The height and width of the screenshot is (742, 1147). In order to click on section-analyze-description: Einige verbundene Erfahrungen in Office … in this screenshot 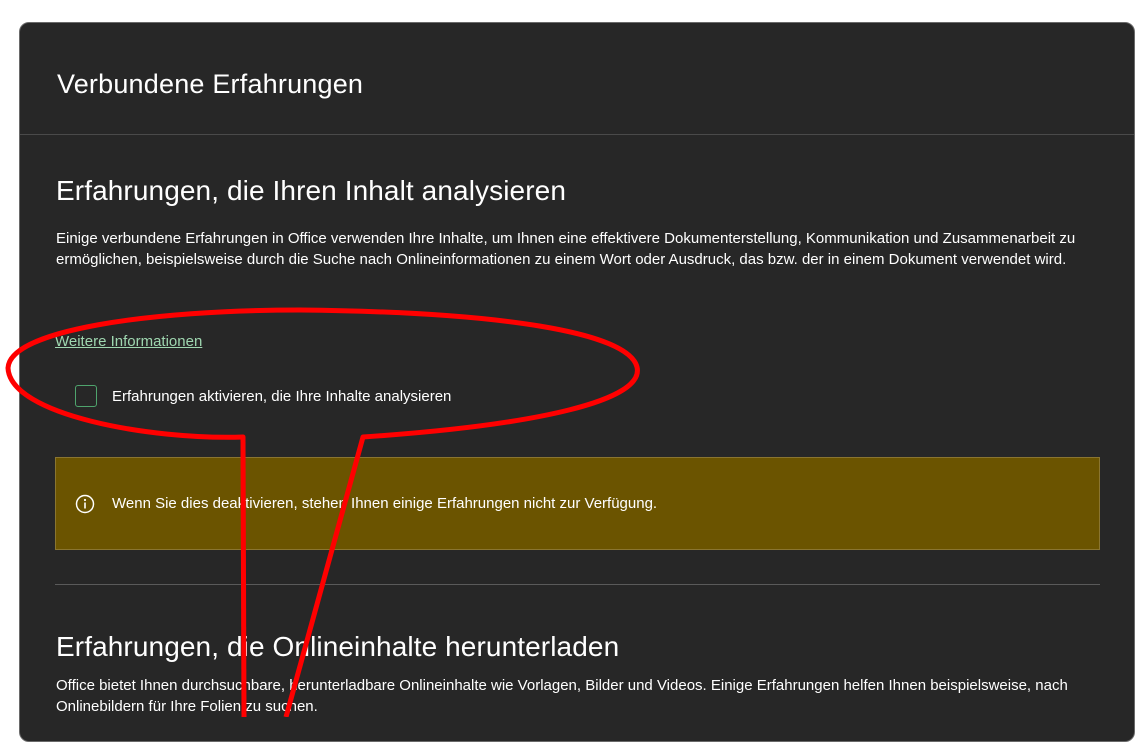, I will do `click(566, 249)`.